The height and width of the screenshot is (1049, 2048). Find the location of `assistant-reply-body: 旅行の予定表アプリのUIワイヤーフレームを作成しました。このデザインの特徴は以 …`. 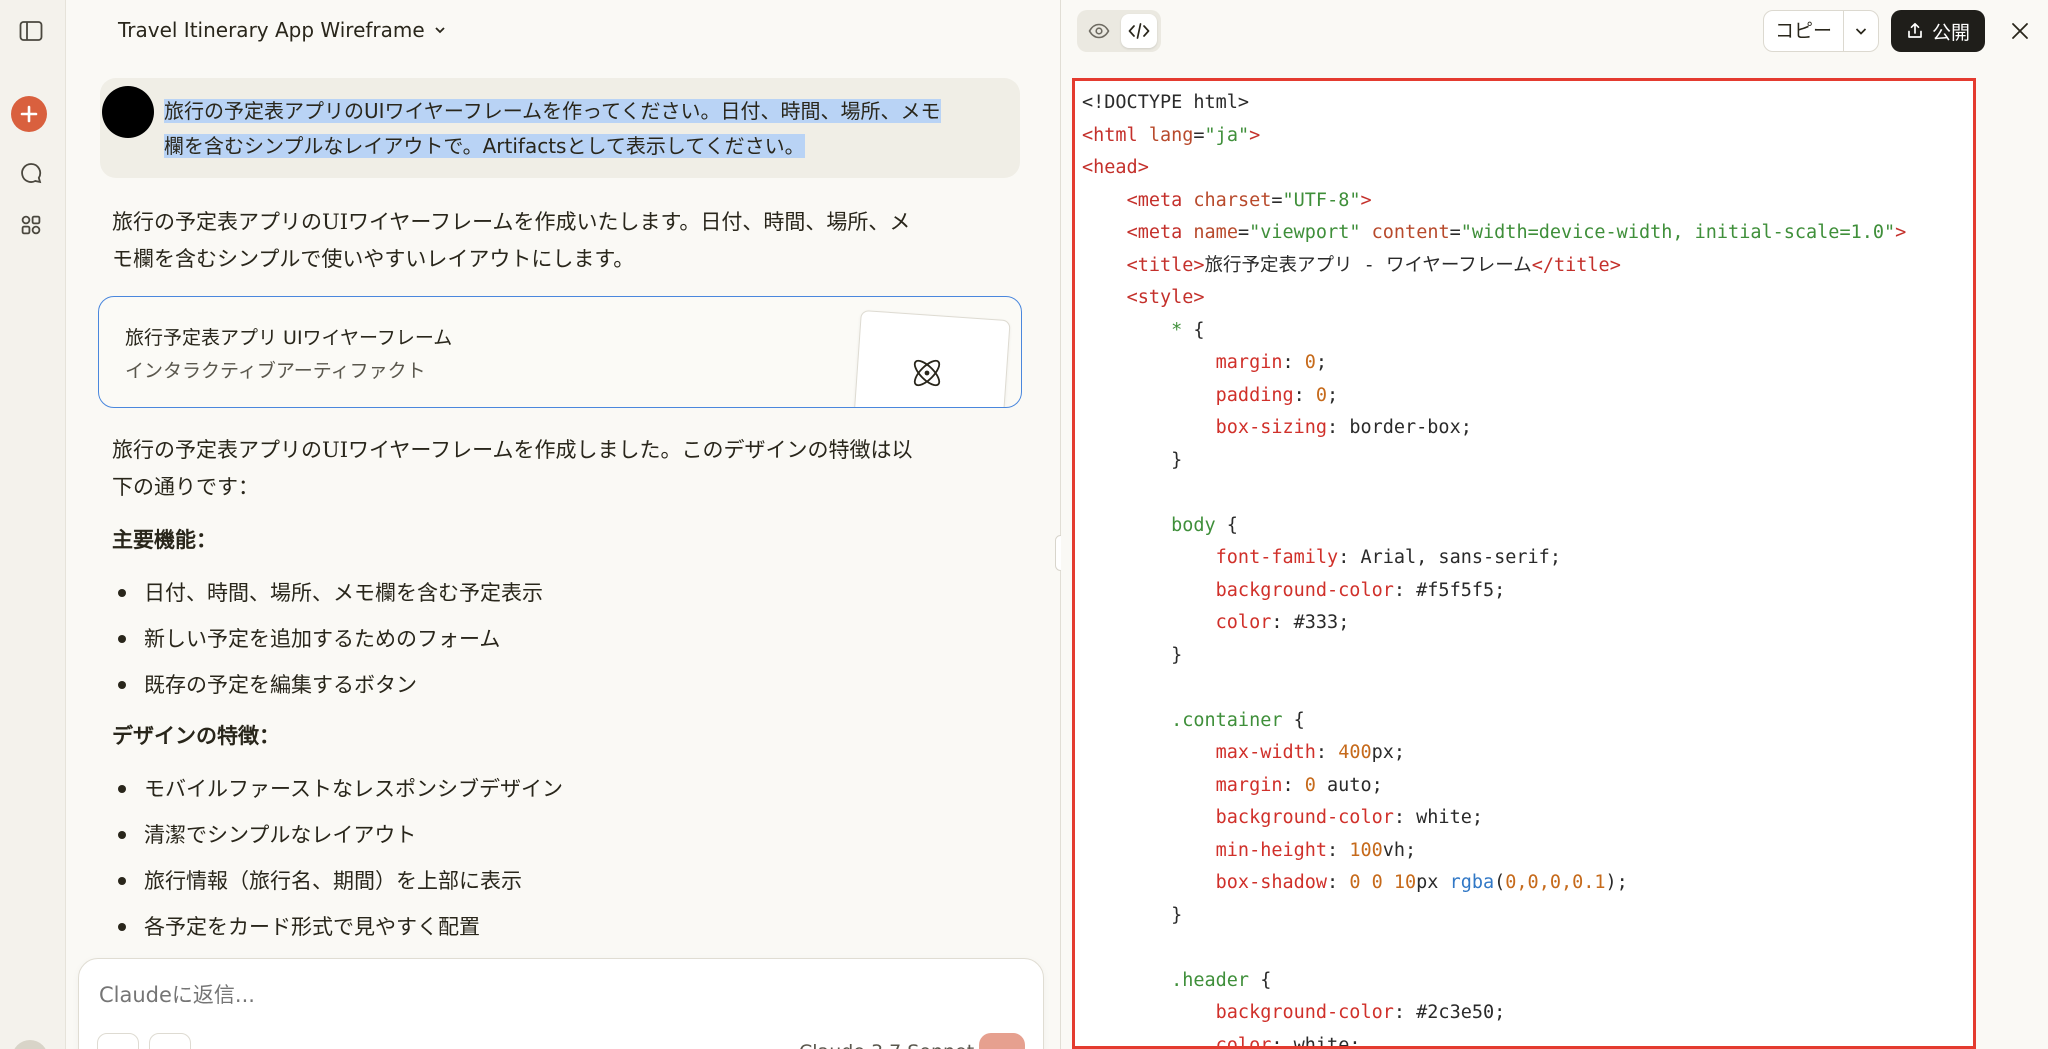

assistant-reply-body: 旅行の予定表アプリのUIワイヤーフレームを作成しました。このデザインの特徴は以 … is located at coordinates (552, 469).